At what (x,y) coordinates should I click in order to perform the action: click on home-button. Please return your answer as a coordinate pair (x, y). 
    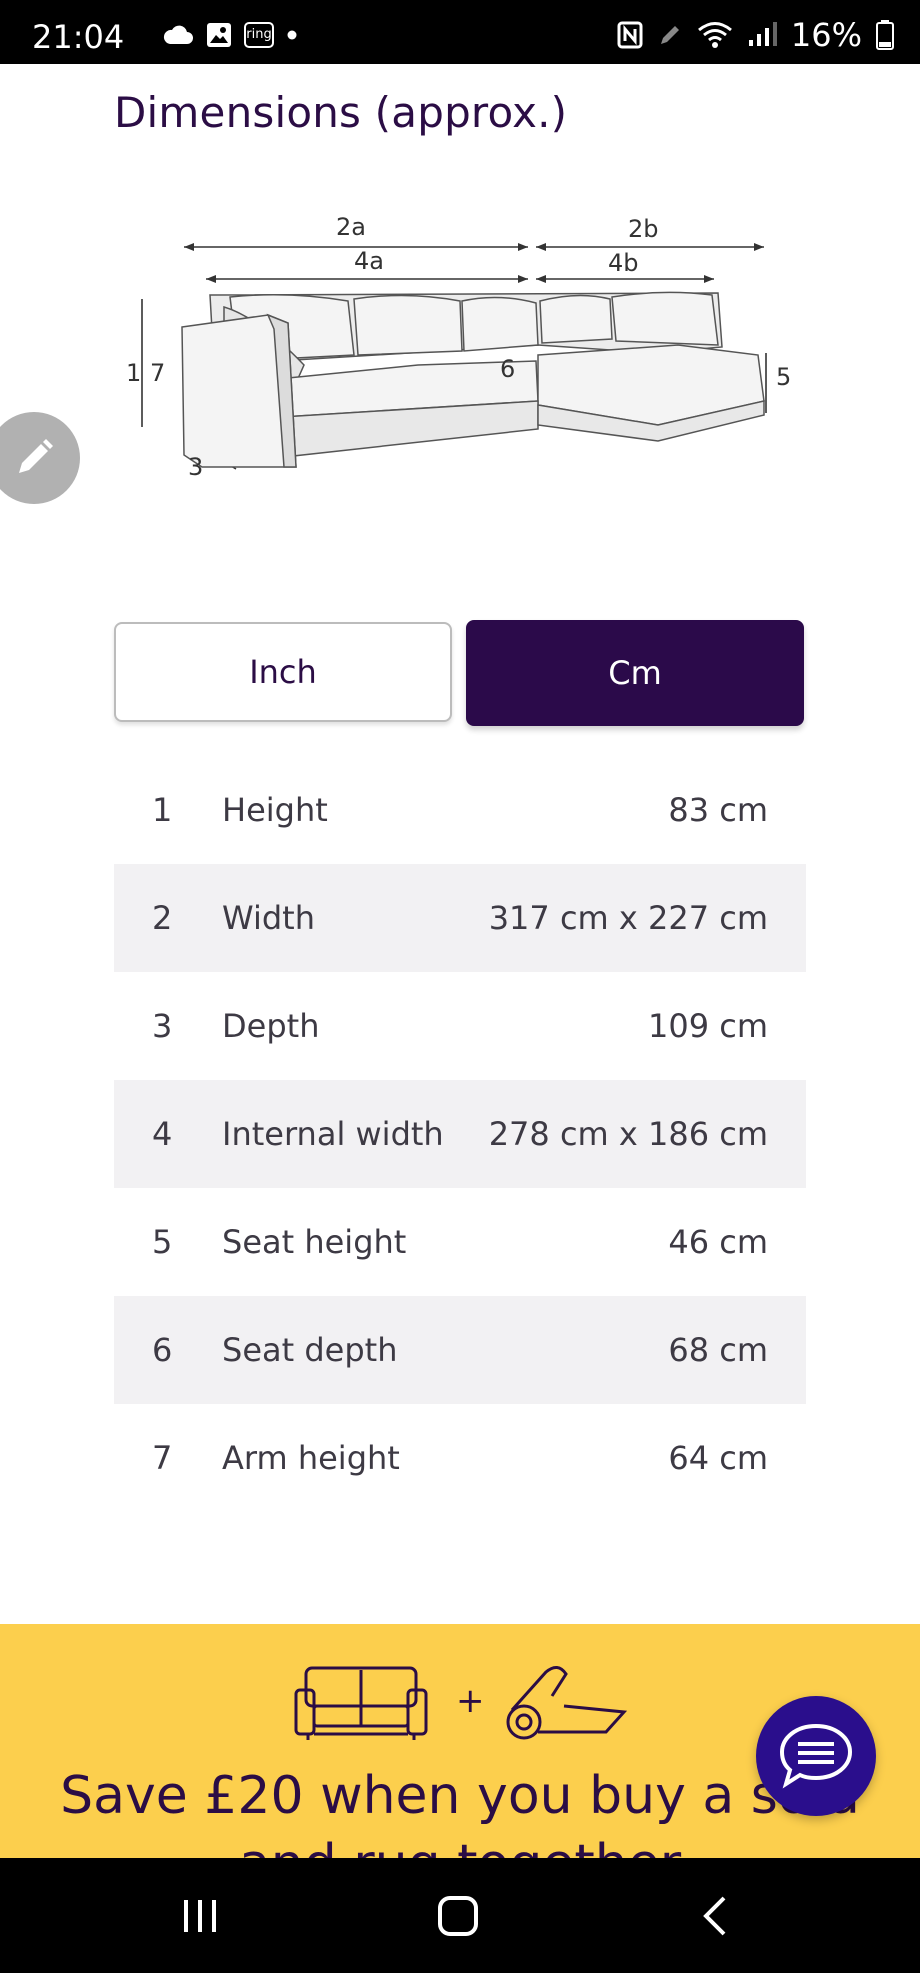
    Looking at the image, I should click on (458, 1916).